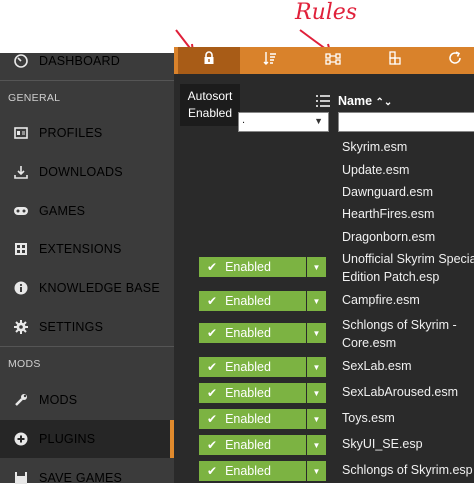  I want to click on tooltip-line-1: Autosort, so click(210, 96).